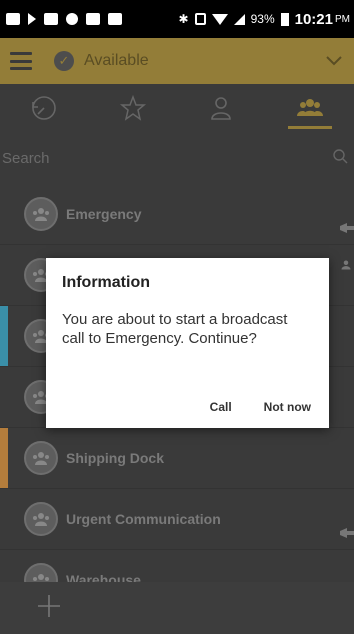 The height and width of the screenshot is (634, 354). I want to click on star-icon, so click(132, 107).